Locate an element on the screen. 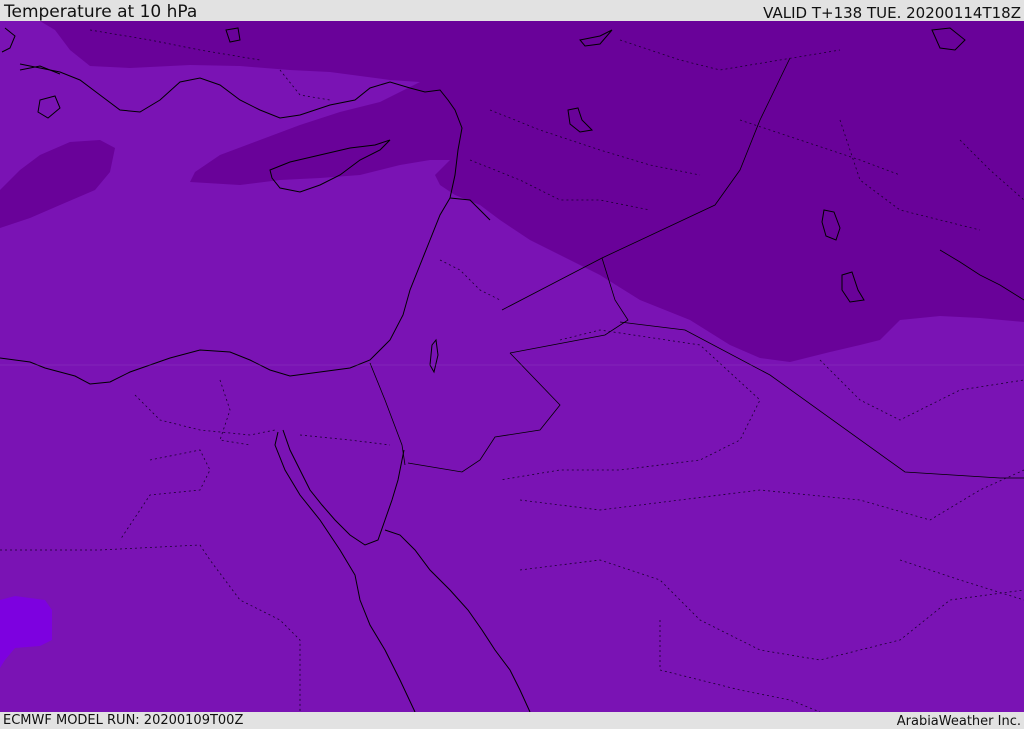  map-title: Temperature at 10 hPa is located at coordinates (101, 12).